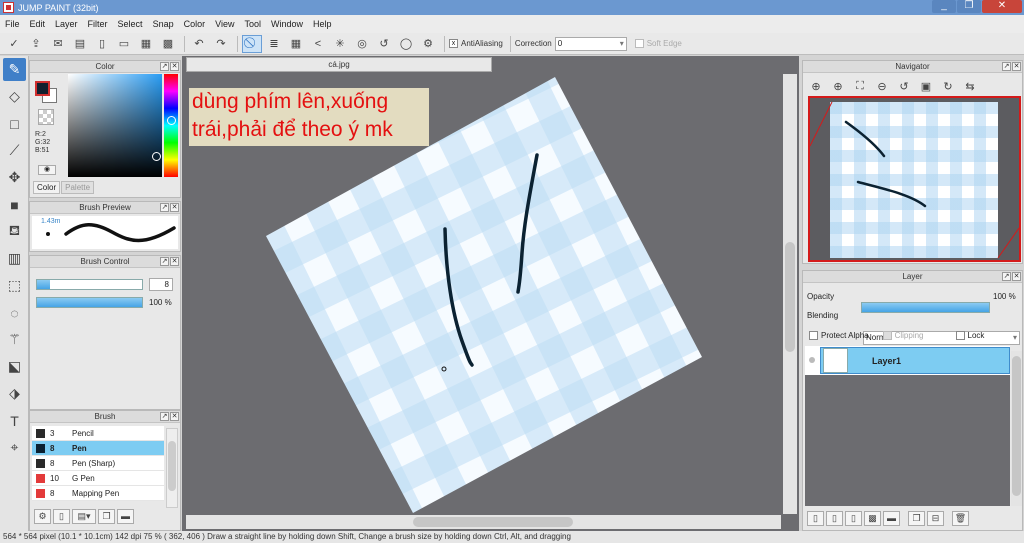  I want to click on rotate-left-icon: ↺, so click(904, 86).